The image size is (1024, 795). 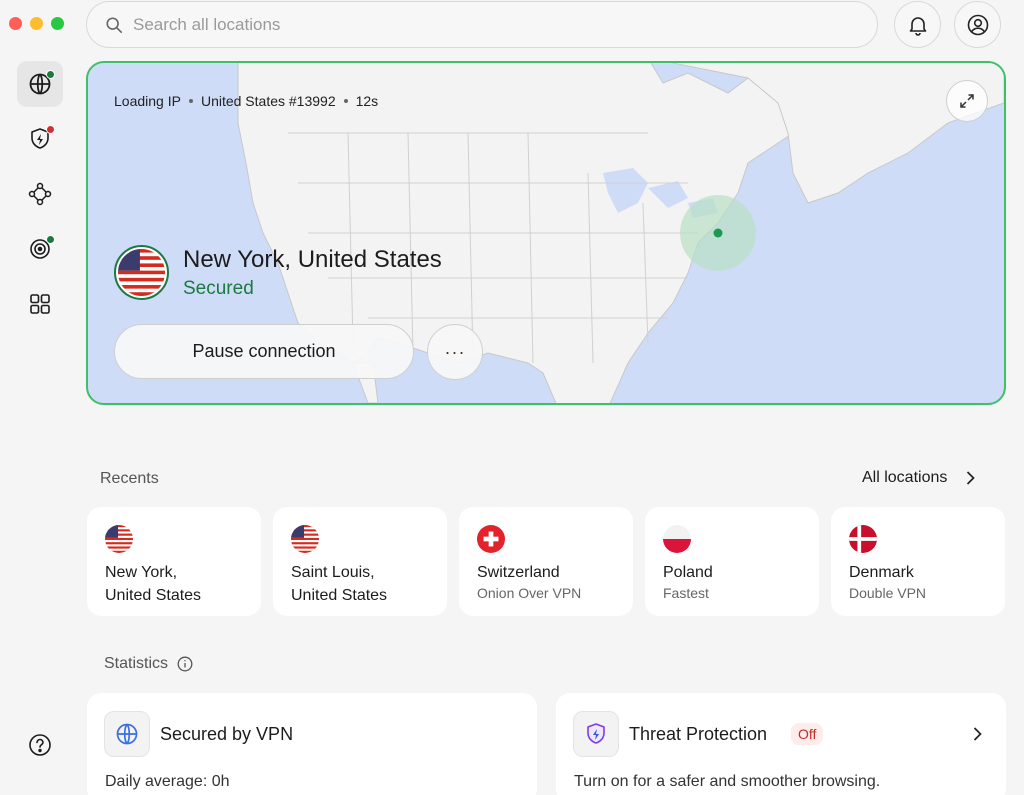 What do you see at coordinates (136, 663) in the screenshot?
I see `statistics-heading-text: Statistics` at bounding box center [136, 663].